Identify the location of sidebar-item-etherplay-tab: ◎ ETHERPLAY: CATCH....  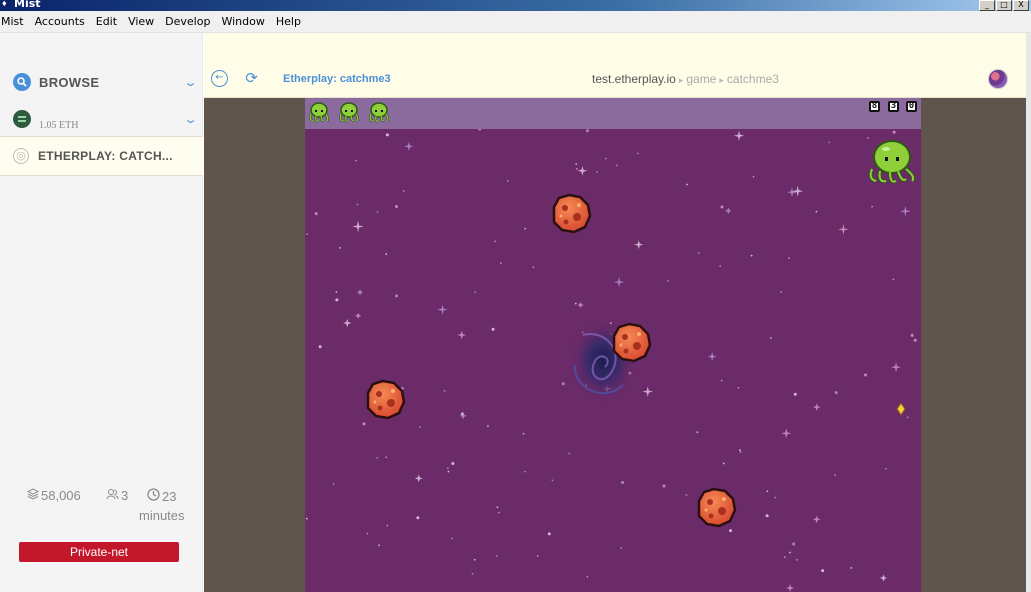
(101, 156).